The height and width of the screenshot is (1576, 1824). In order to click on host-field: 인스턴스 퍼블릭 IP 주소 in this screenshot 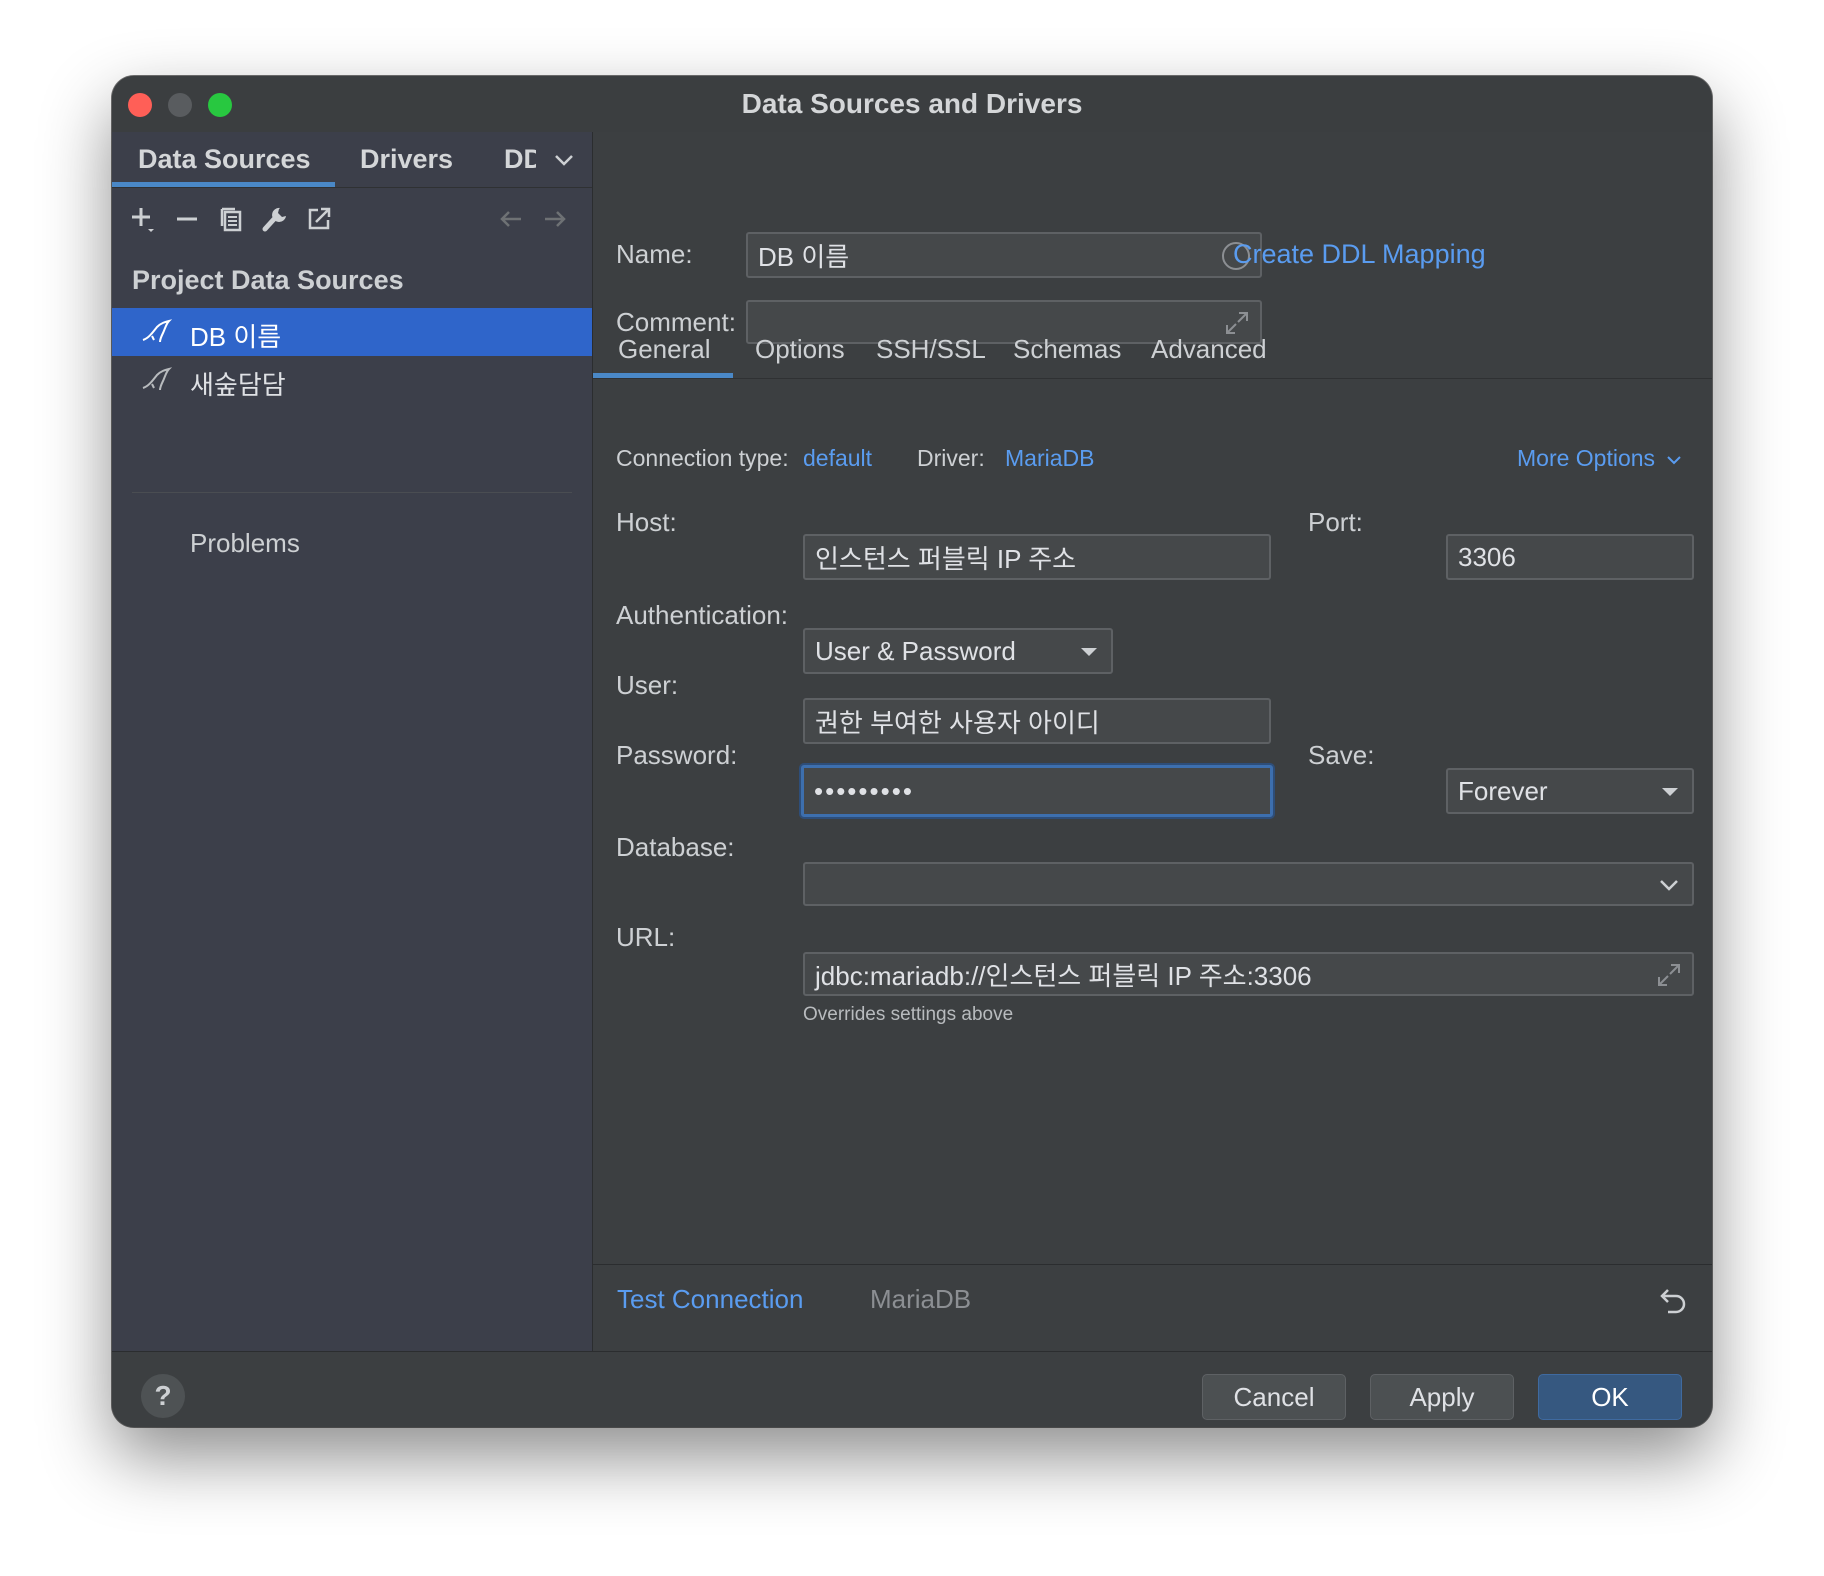, I will do `click(1037, 557)`.